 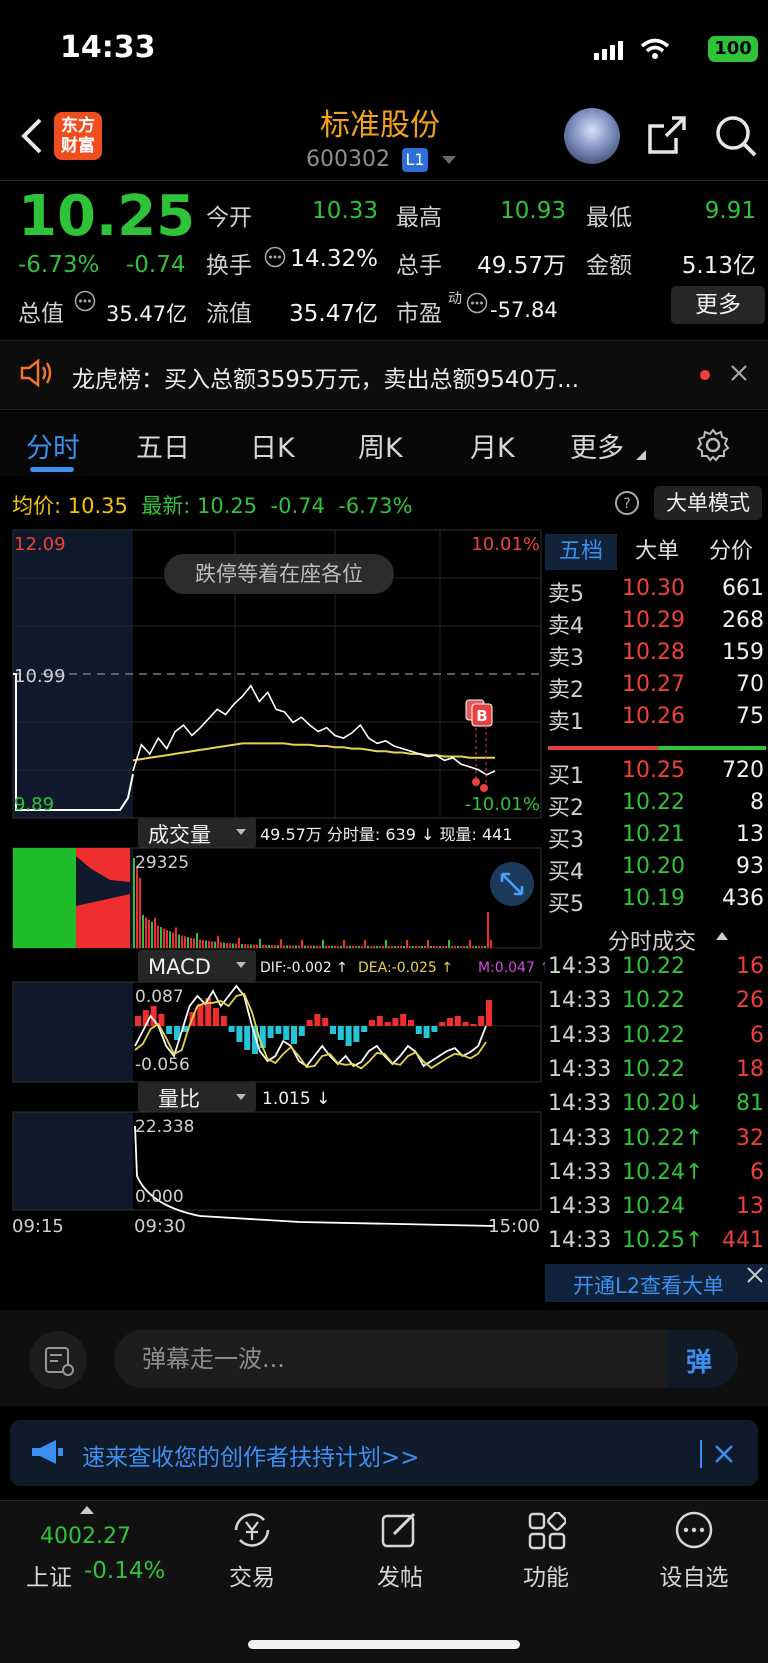 I want to click on l2-banner: 开通L2查看大单, so click(x=656, y=1283).